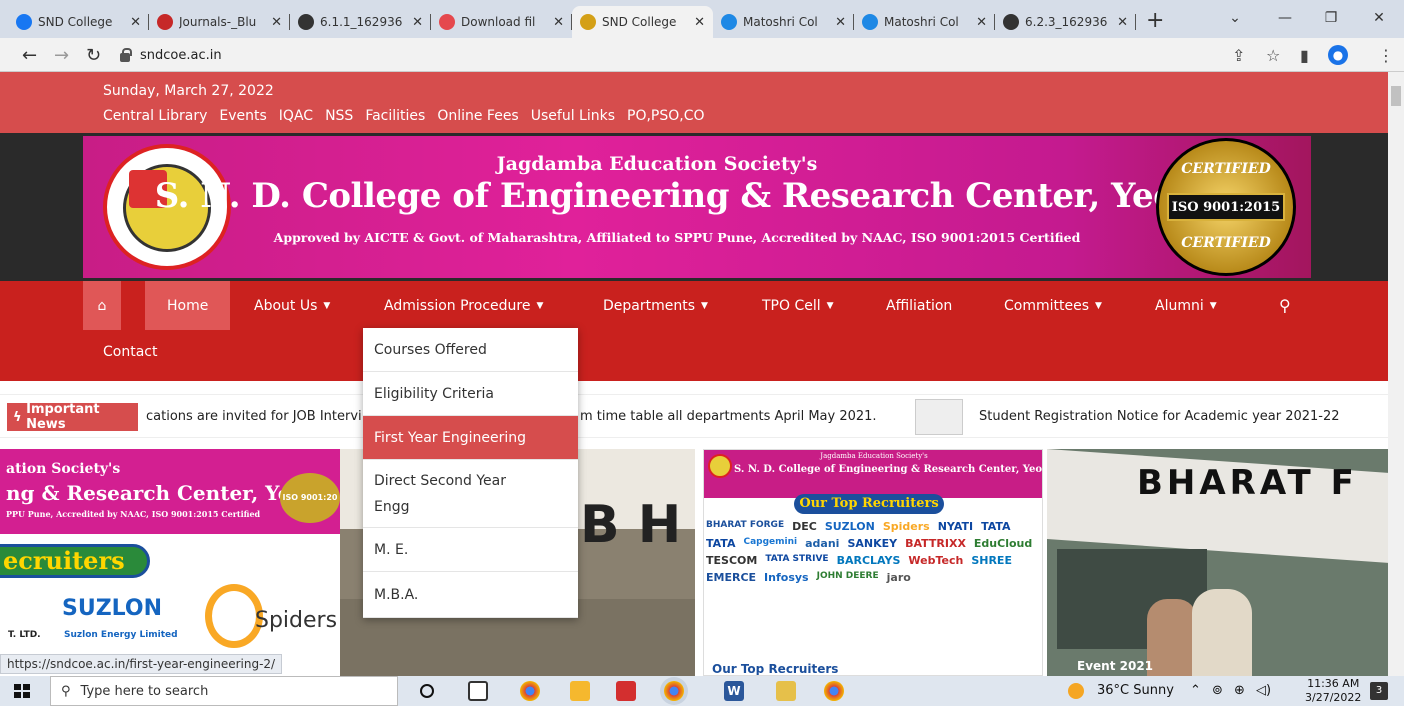  I want to click on tray-volume-icon: ◁), so click(1263, 690).